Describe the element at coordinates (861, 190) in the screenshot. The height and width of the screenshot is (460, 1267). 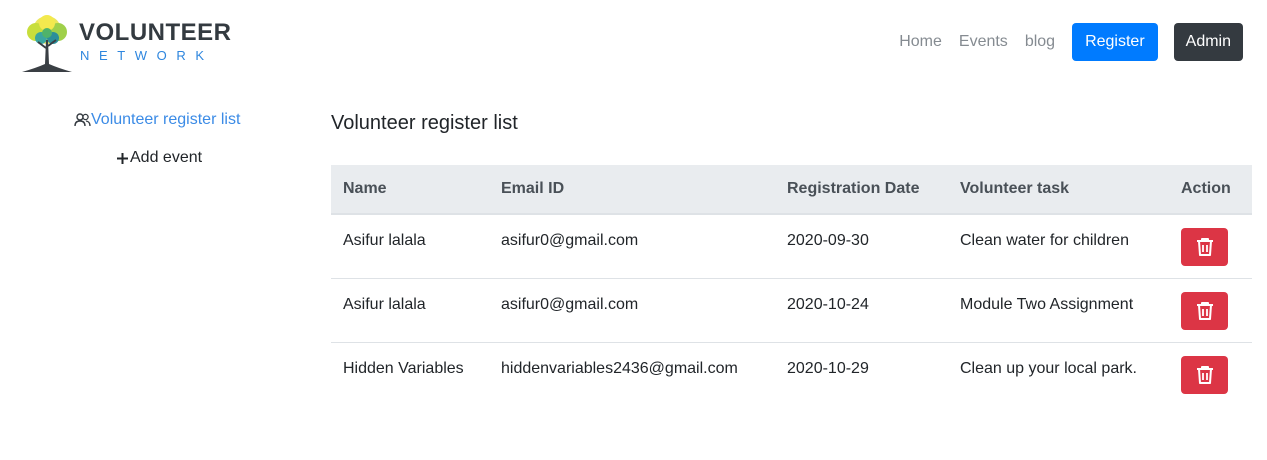
I see `header-date: Registration Date` at that location.